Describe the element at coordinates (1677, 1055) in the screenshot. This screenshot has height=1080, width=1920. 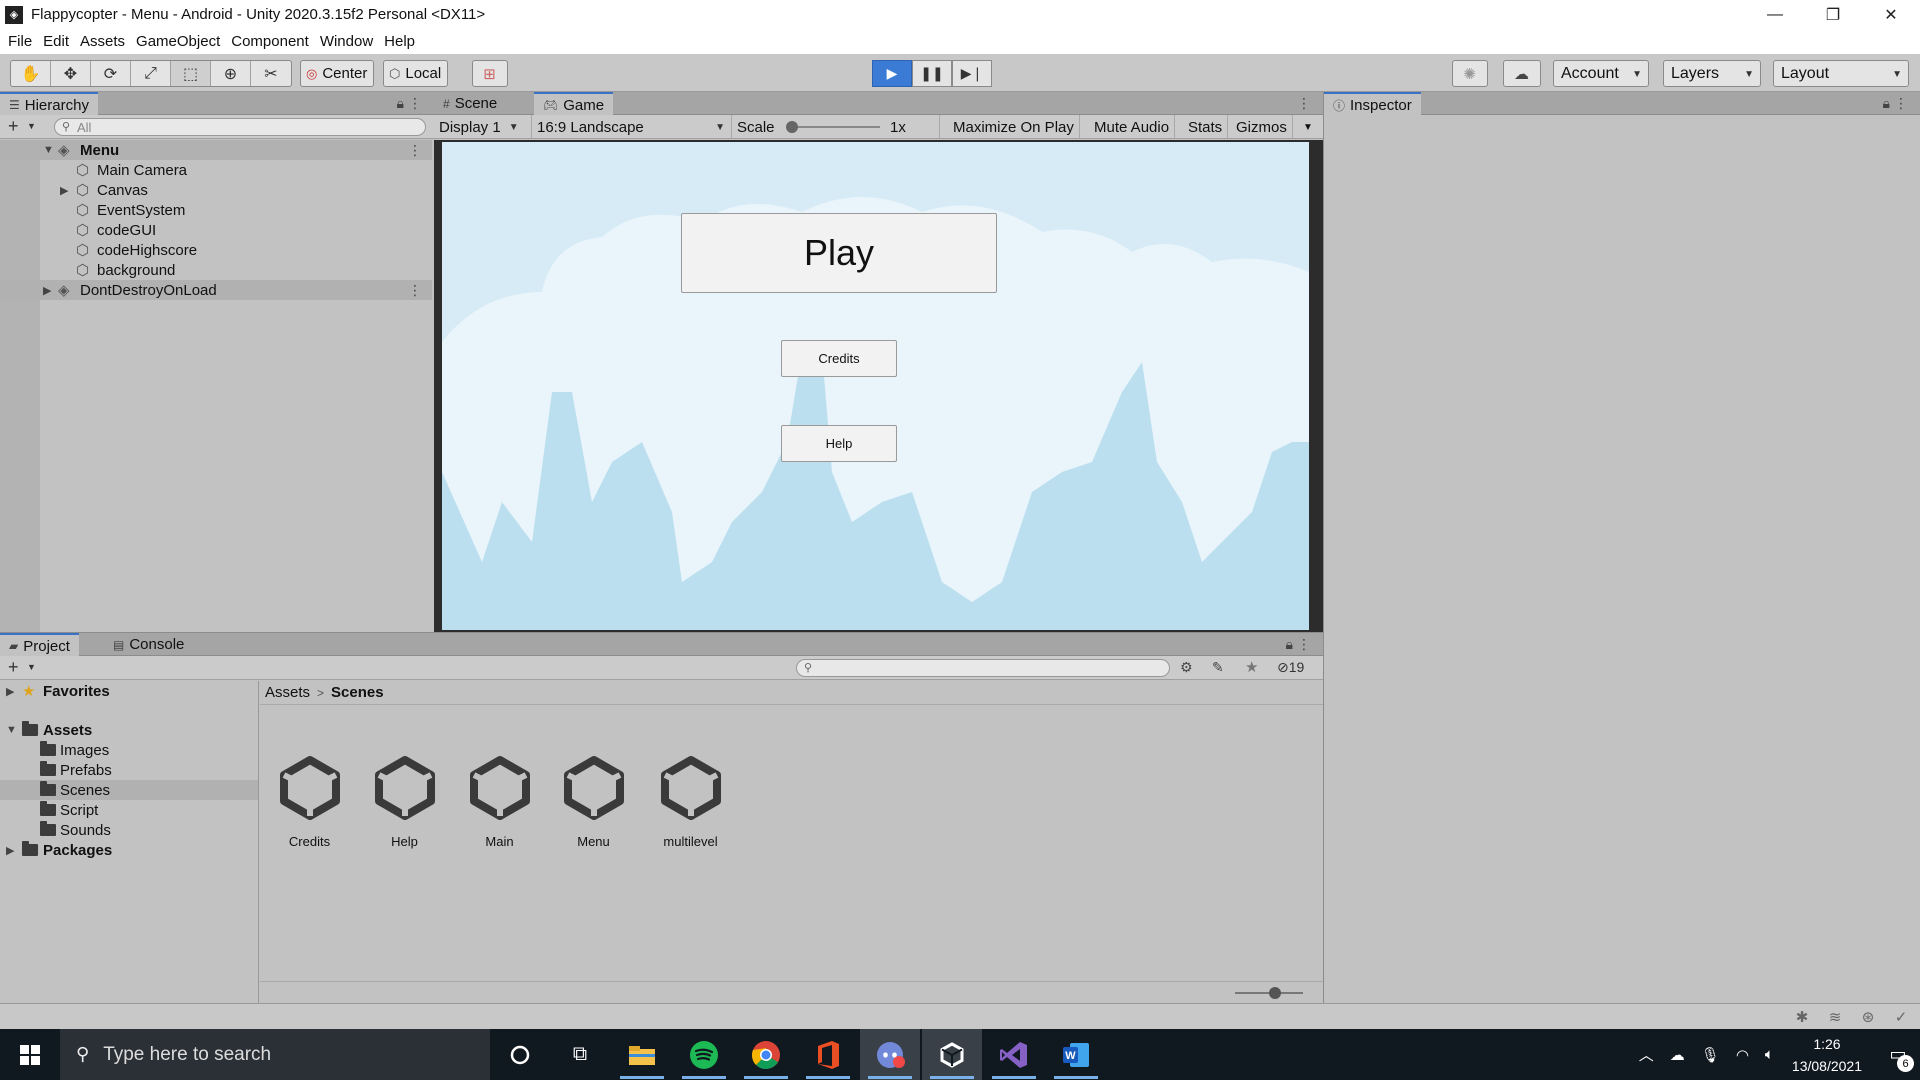
I see `onedrive-warning-icon: ☁` at that location.